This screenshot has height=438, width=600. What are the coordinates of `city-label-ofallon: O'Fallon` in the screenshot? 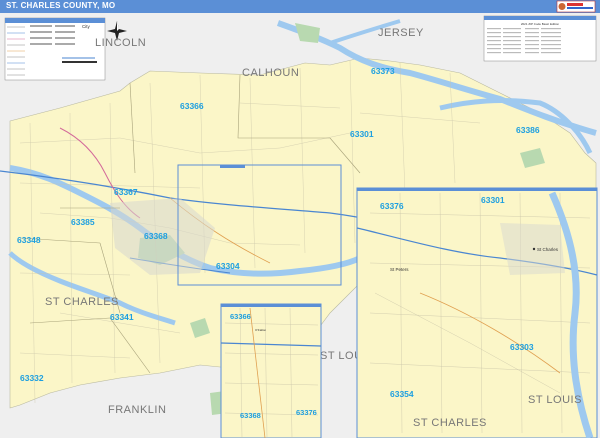 It's located at (260, 330).